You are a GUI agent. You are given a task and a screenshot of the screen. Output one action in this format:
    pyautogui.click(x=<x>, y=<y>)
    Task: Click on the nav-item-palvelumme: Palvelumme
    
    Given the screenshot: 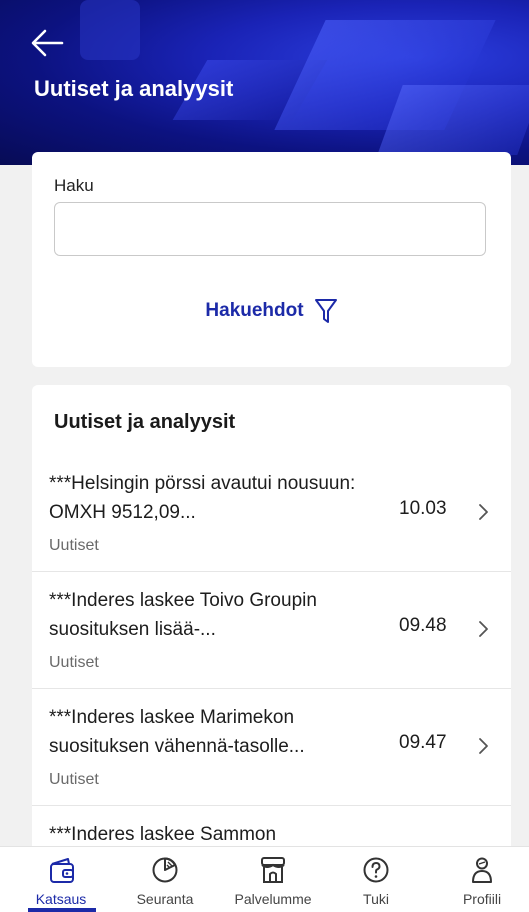 What is the action you would take?
    pyautogui.click(x=273, y=879)
    